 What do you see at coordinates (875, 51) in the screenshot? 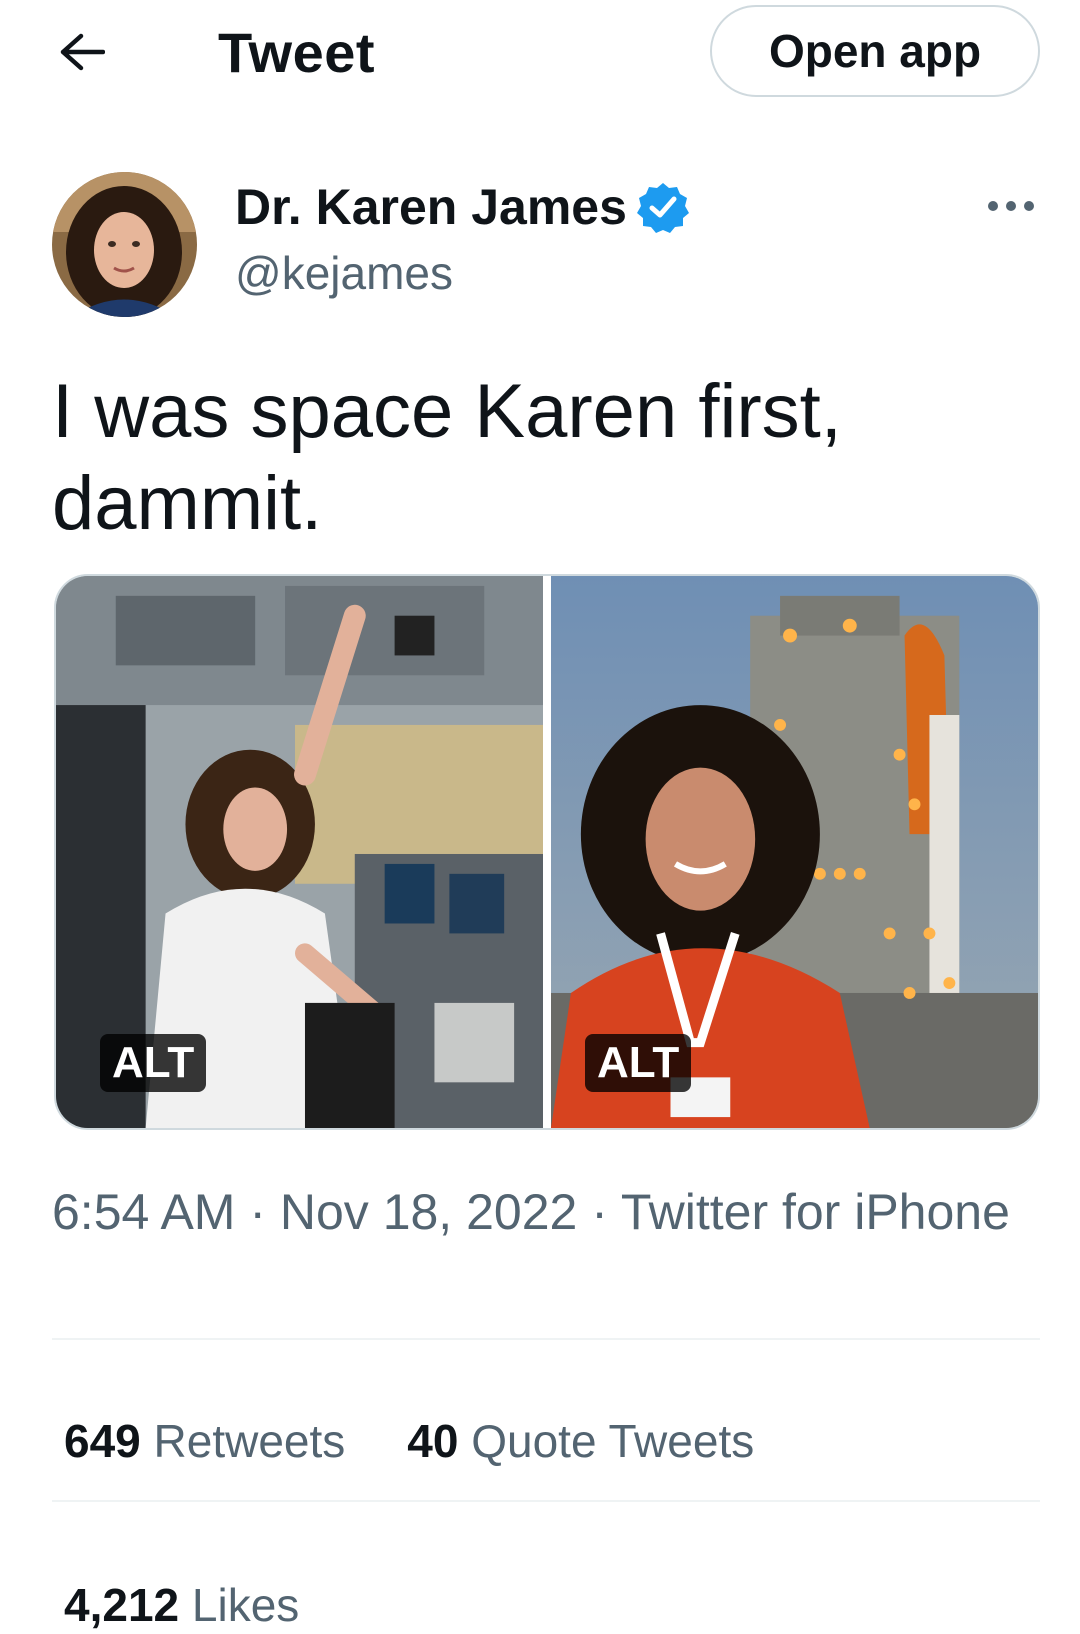
I see `open-app-button: Open app` at bounding box center [875, 51].